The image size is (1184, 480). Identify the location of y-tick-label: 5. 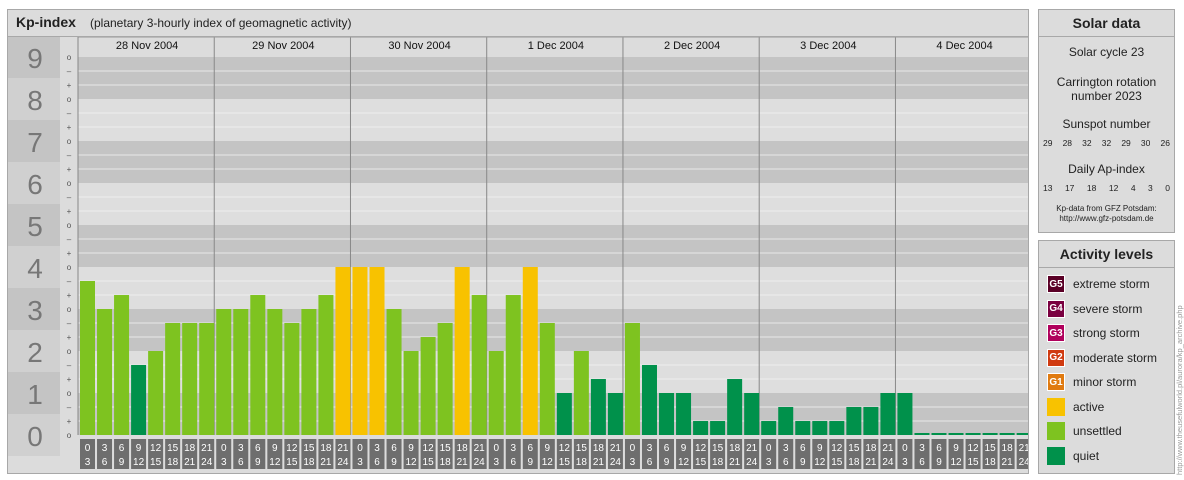
(35, 226).